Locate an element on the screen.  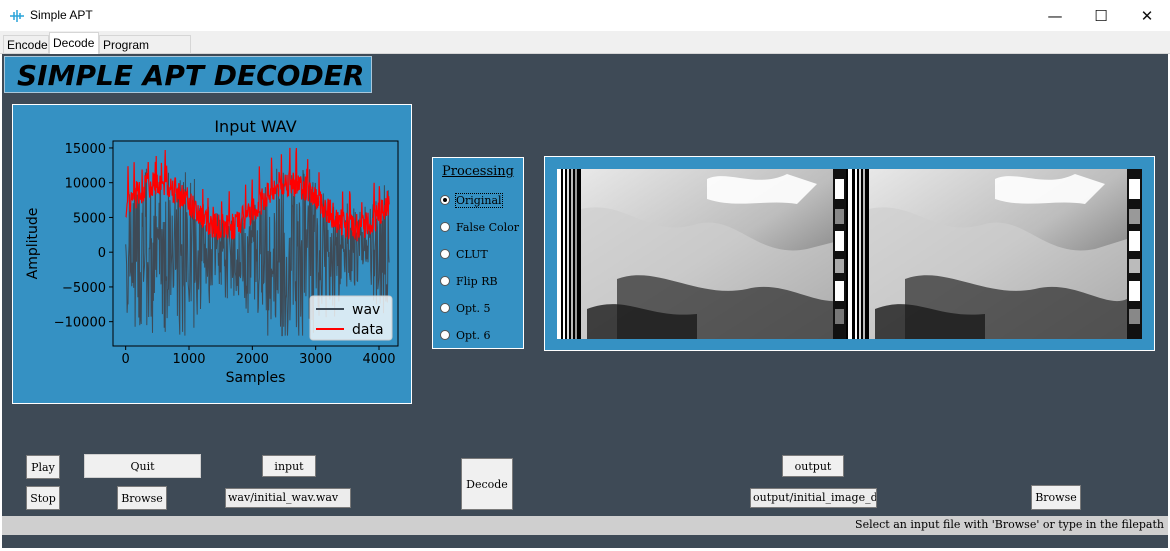
x-axis-label: Samples is located at coordinates (256, 378).